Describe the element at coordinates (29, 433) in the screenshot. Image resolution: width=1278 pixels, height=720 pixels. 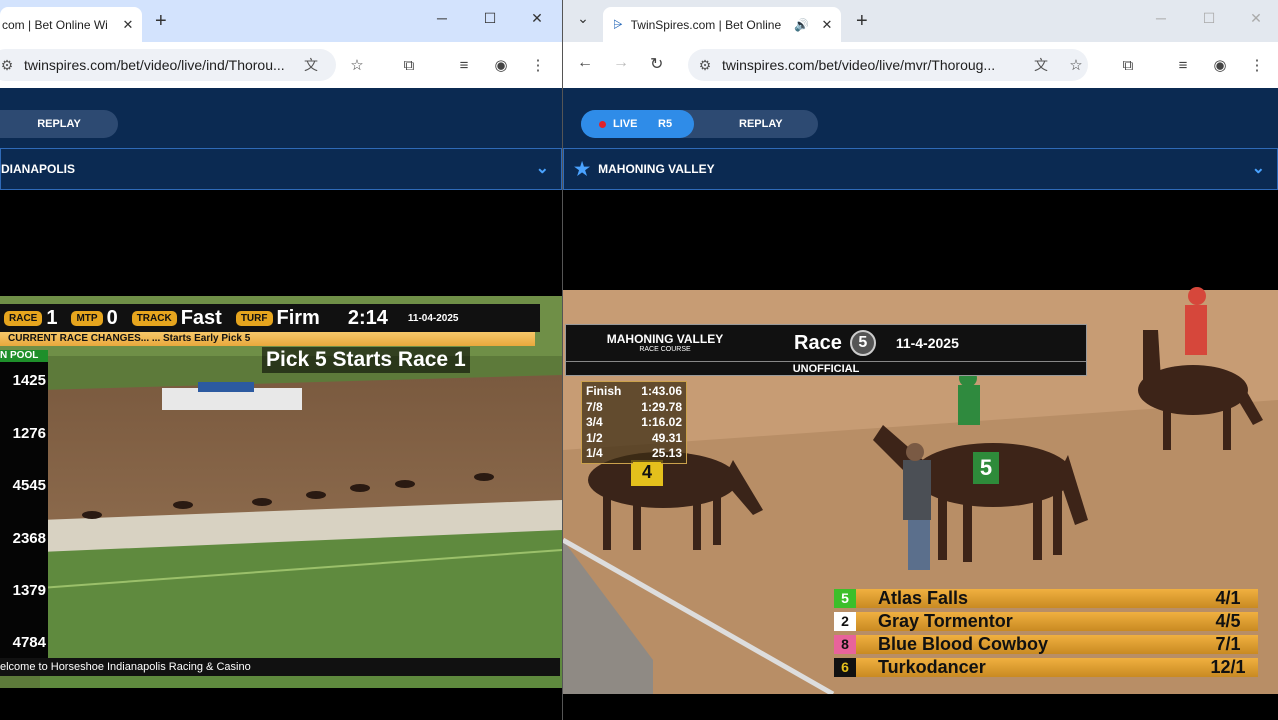
I see `probable-value: 1276` at that location.